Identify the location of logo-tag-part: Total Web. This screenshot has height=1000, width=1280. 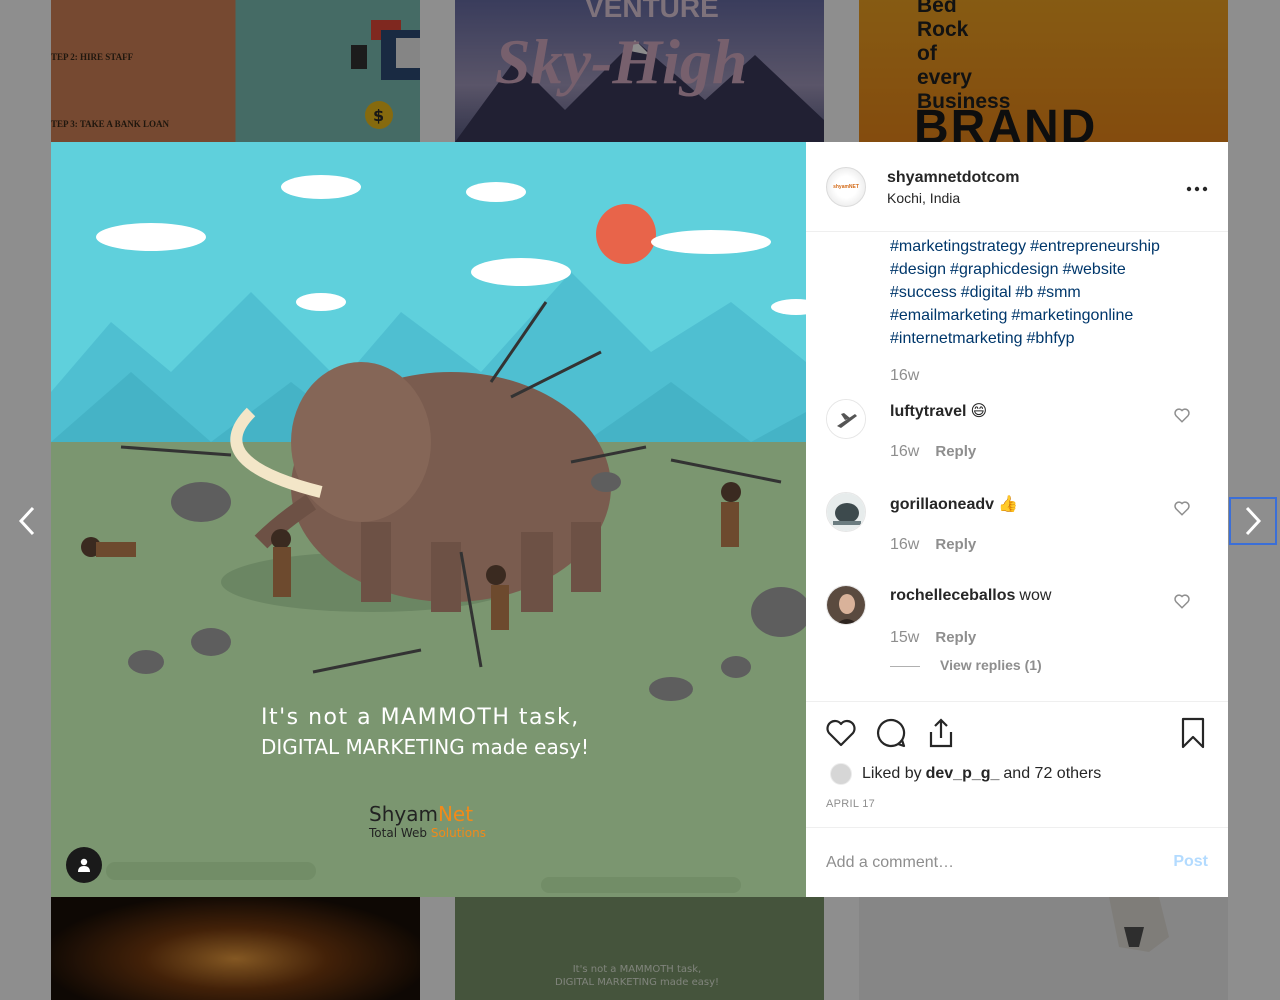
(400, 833).